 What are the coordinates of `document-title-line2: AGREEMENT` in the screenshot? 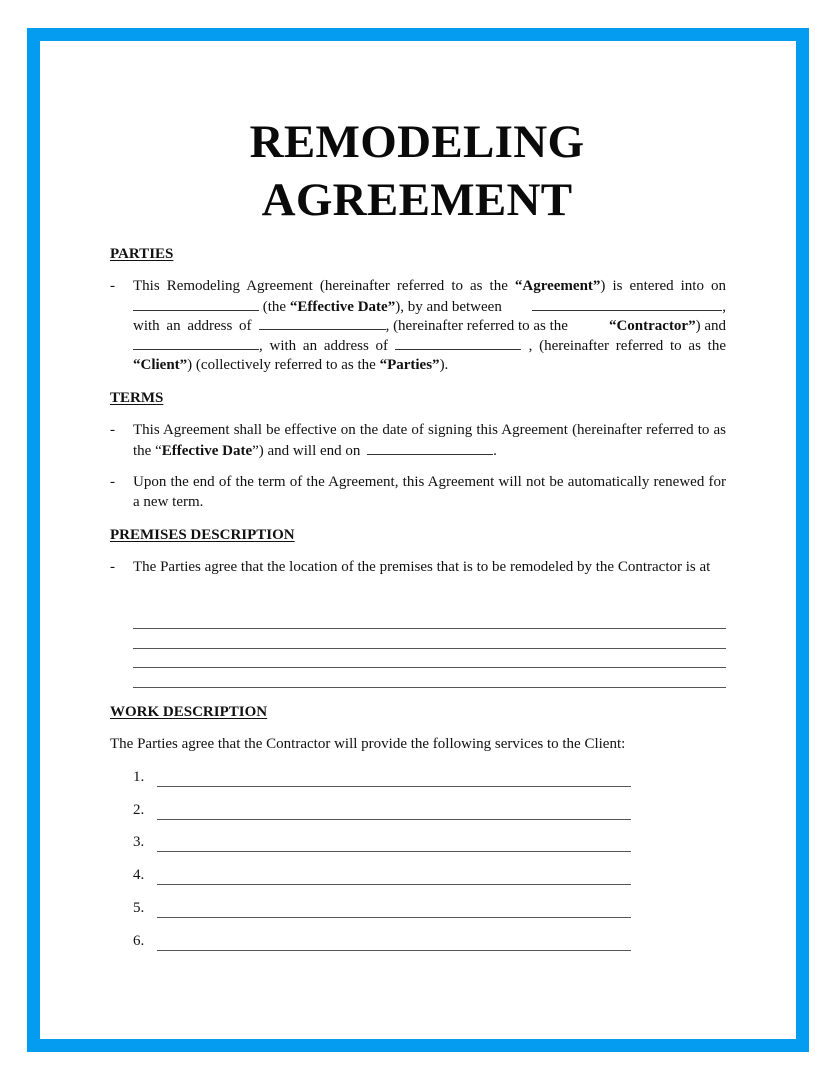 It's located at (417, 200).